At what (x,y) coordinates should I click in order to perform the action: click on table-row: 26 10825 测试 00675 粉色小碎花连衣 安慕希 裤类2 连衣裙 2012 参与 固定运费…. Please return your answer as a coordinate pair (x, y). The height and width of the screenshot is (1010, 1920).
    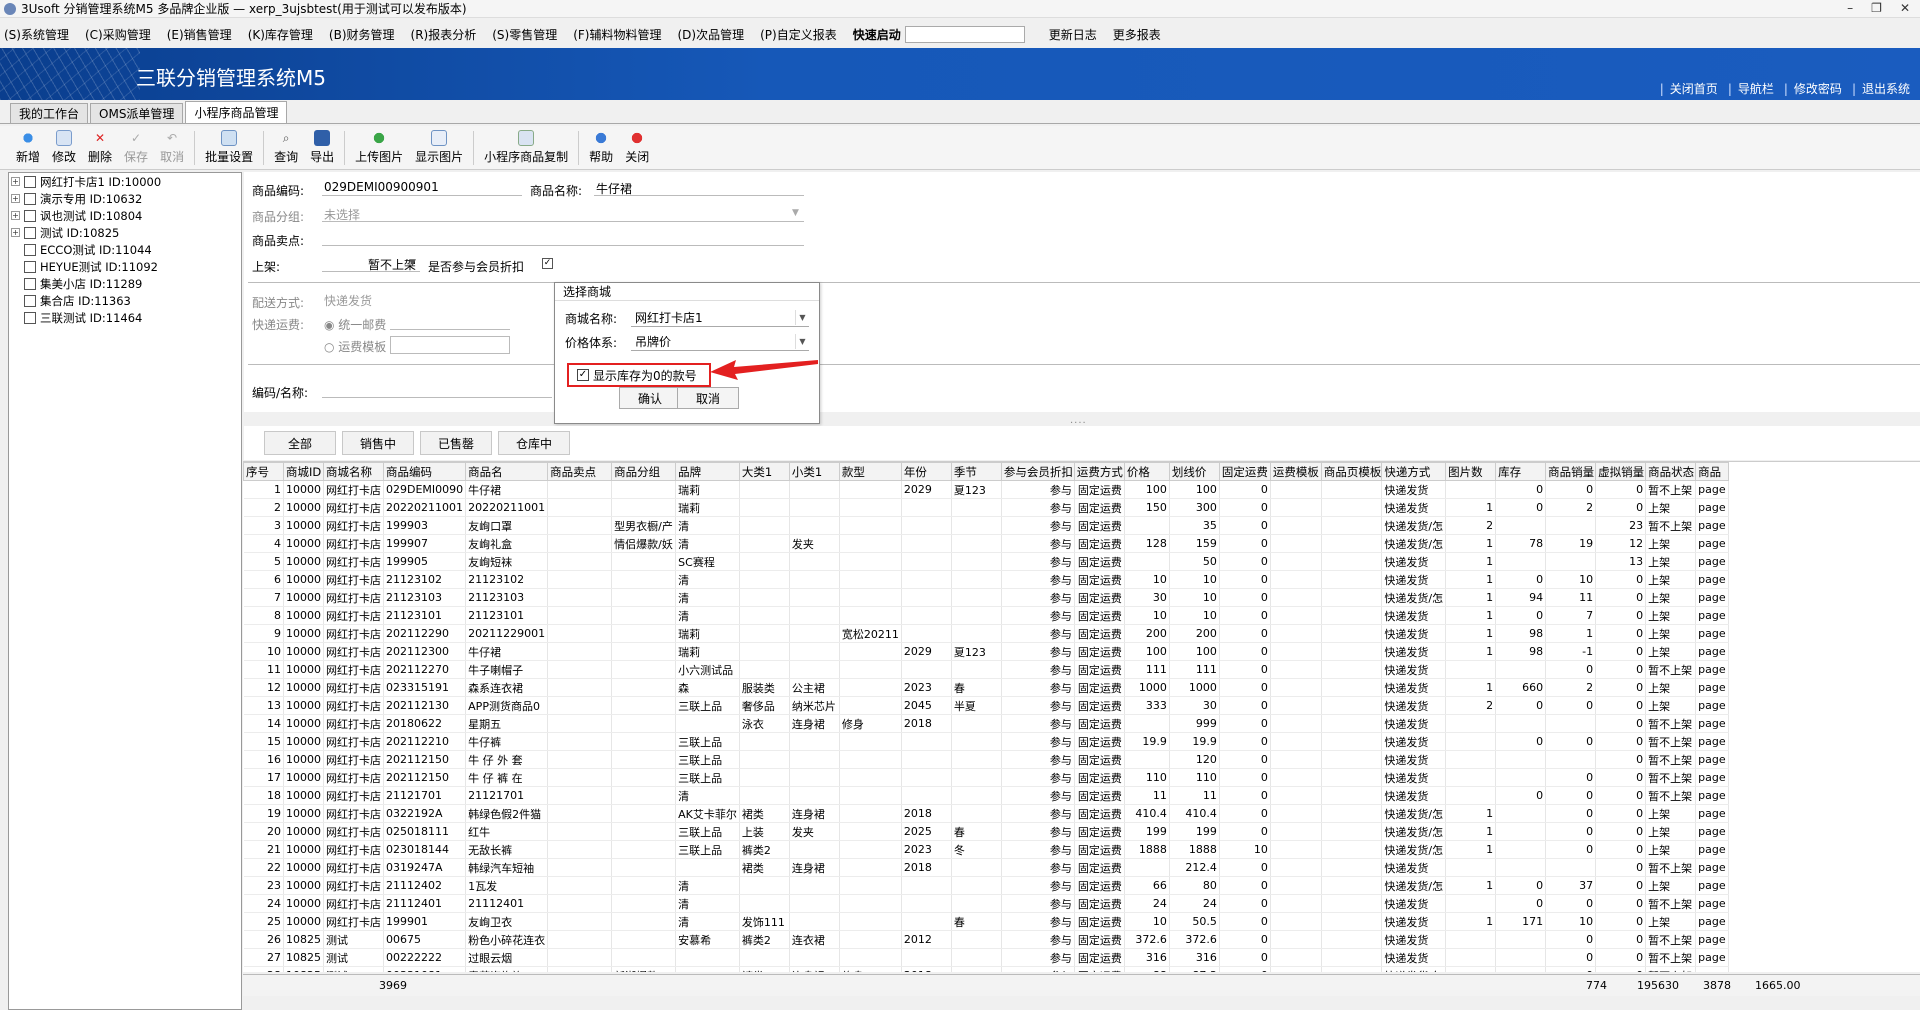
    Looking at the image, I should click on (986, 939).